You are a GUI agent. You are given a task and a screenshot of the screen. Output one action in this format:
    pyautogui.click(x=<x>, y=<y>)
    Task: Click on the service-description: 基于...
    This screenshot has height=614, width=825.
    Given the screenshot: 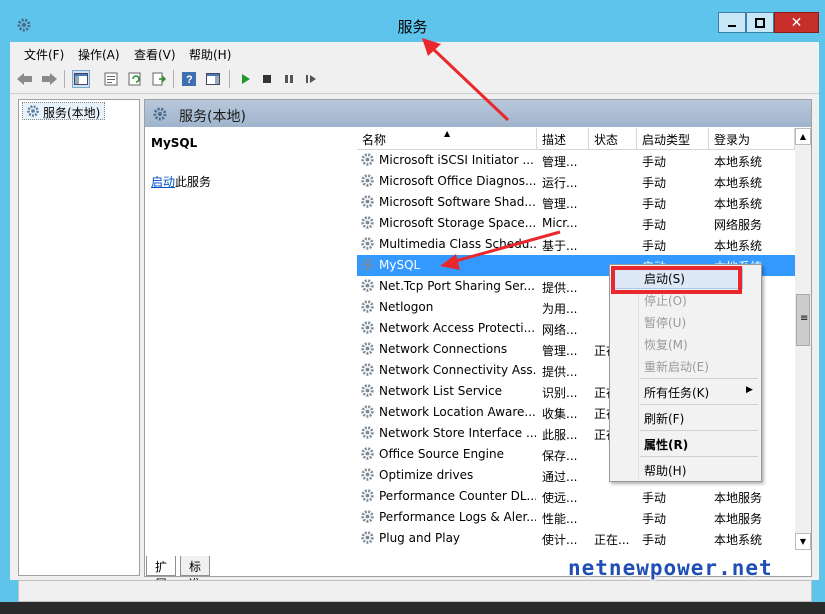 What is the action you would take?
    pyautogui.click(x=560, y=246)
    